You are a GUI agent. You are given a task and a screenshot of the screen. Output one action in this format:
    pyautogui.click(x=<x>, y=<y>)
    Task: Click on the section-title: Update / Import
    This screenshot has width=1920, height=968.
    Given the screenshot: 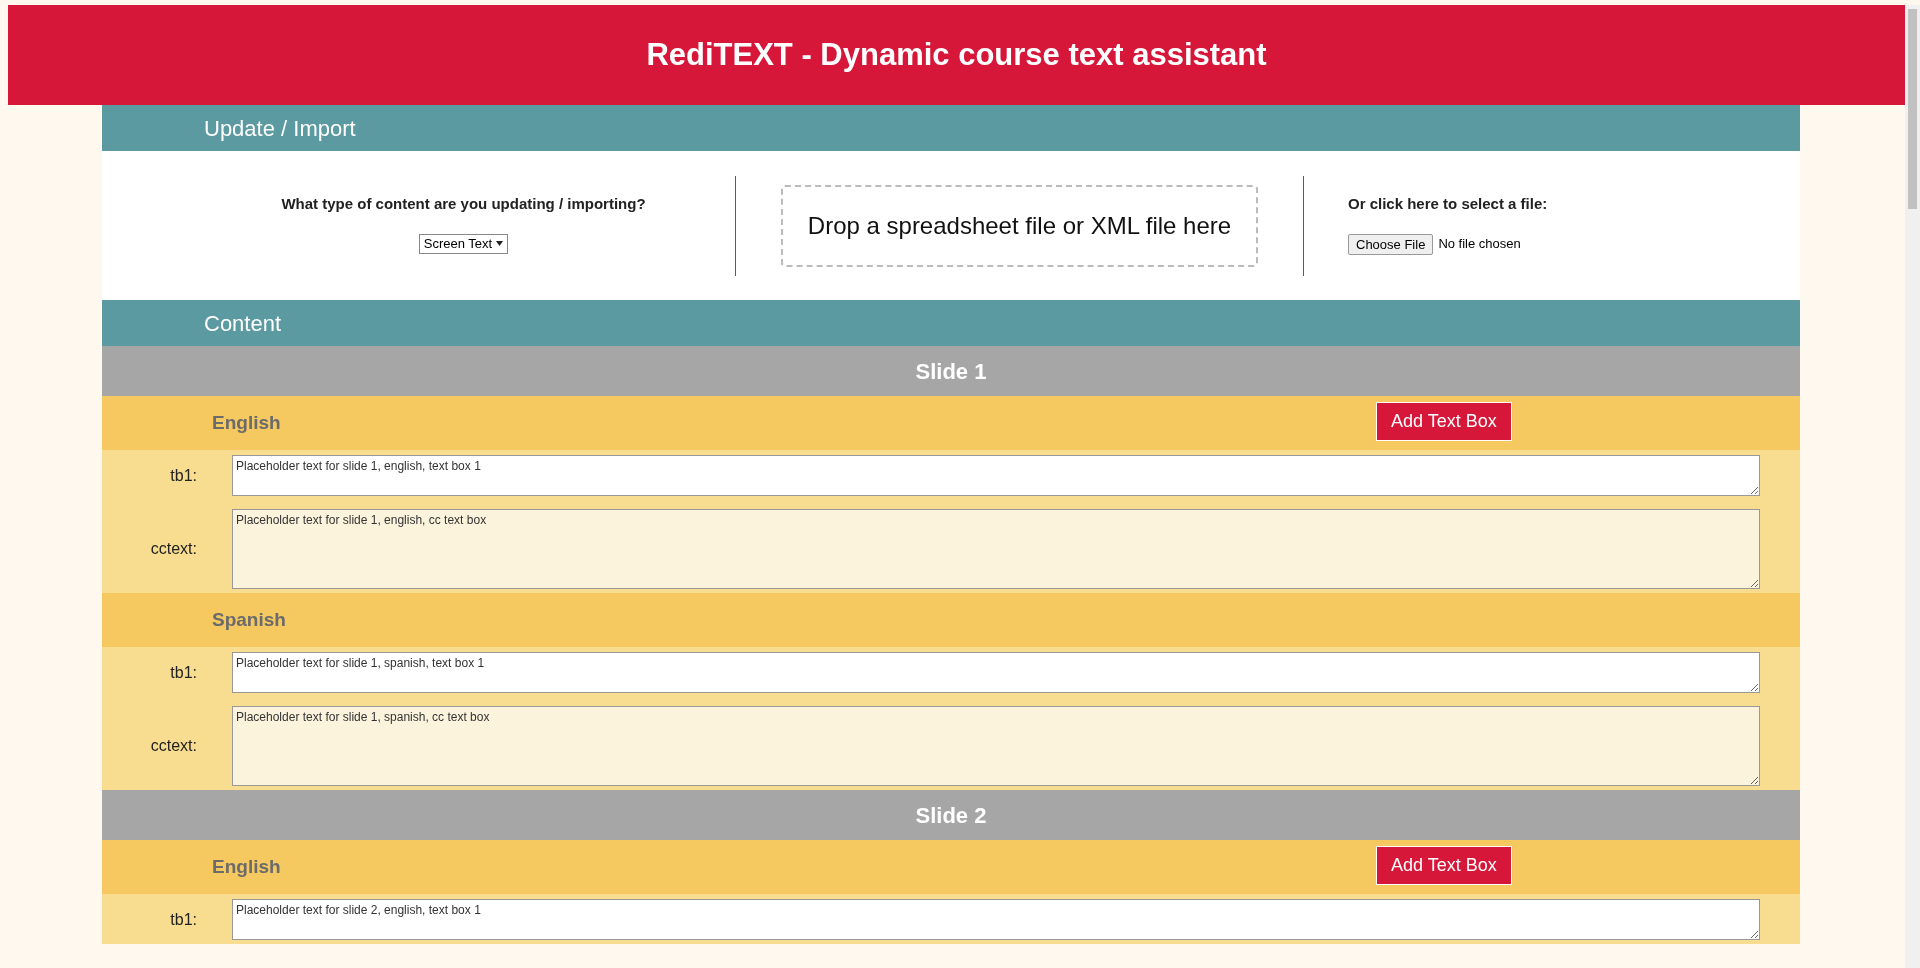 What is the action you would take?
    pyautogui.click(x=280, y=128)
    